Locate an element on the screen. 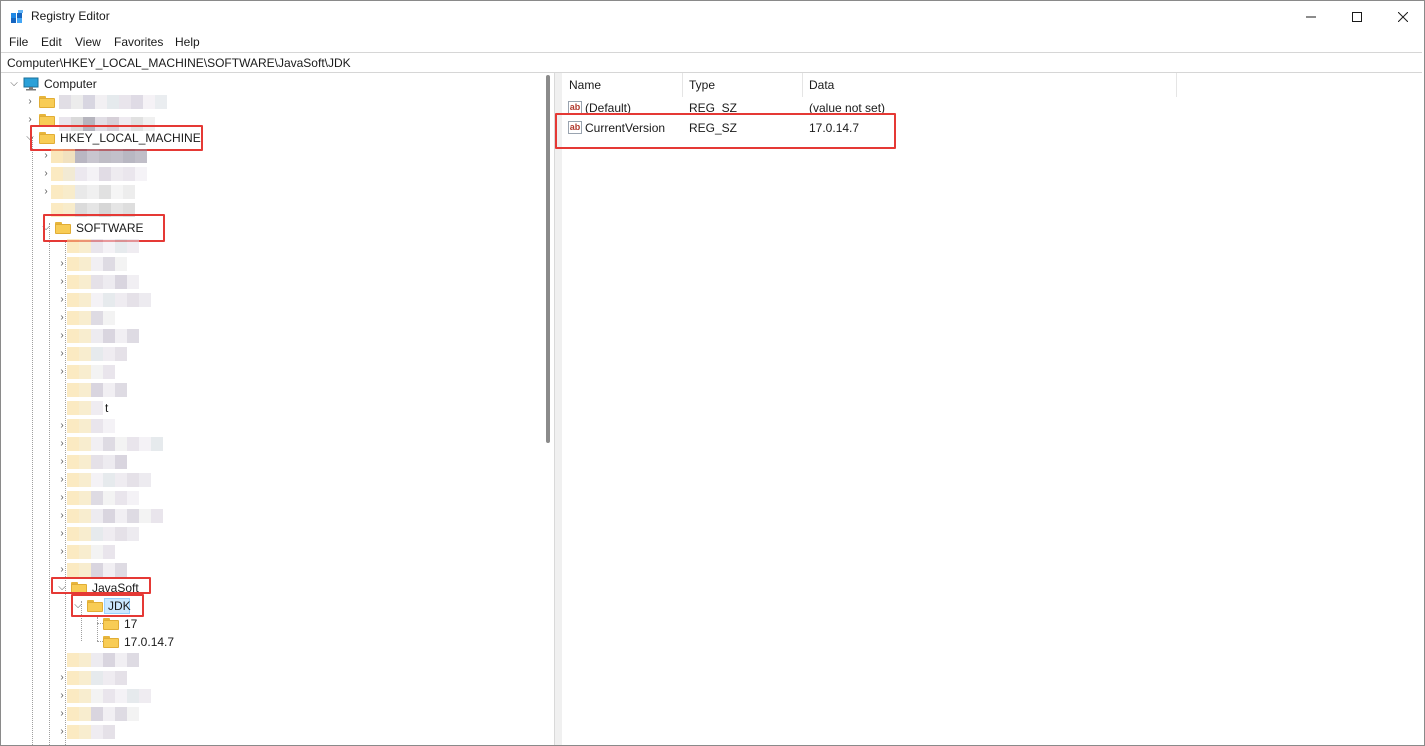 The width and height of the screenshot is (1425, 746). menu-edit: Edit is located at coordinates (51, 42).